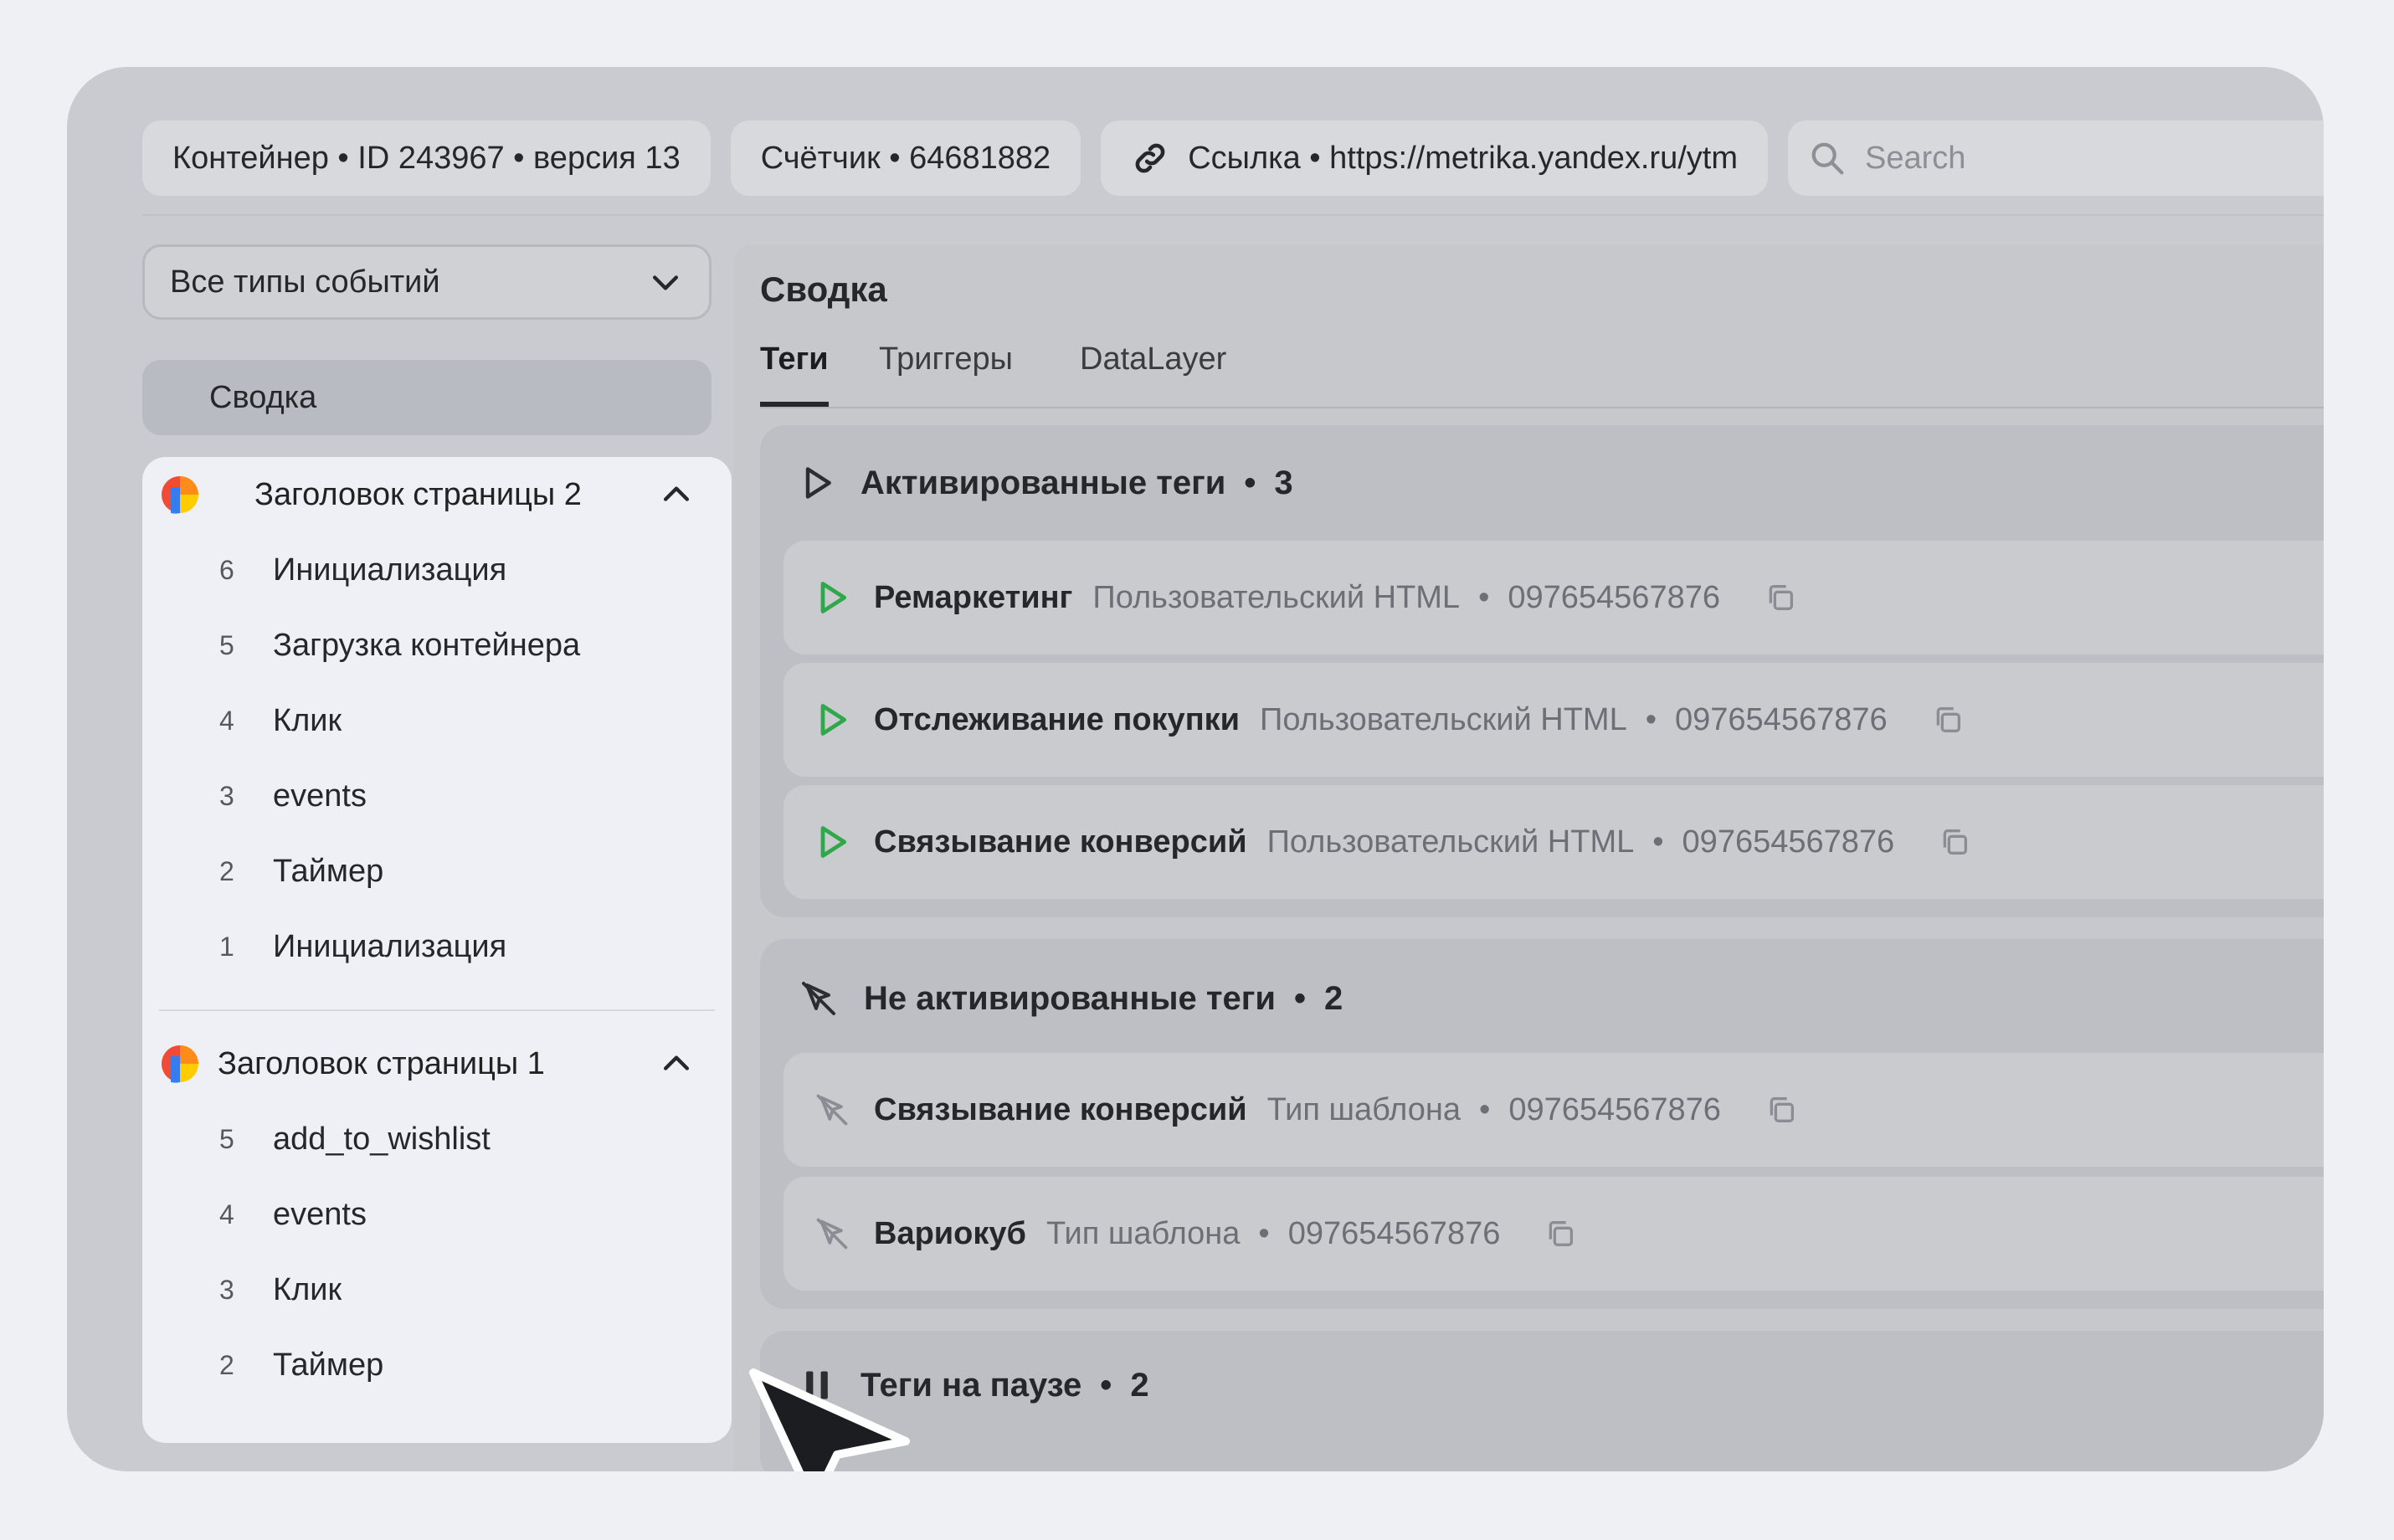 This screenshot has height=1540, width=2394. Describe the element at coordinates (437, 495) in the screenshot. I see `group-header-page-2: Заголовок страницы 2` at that location.